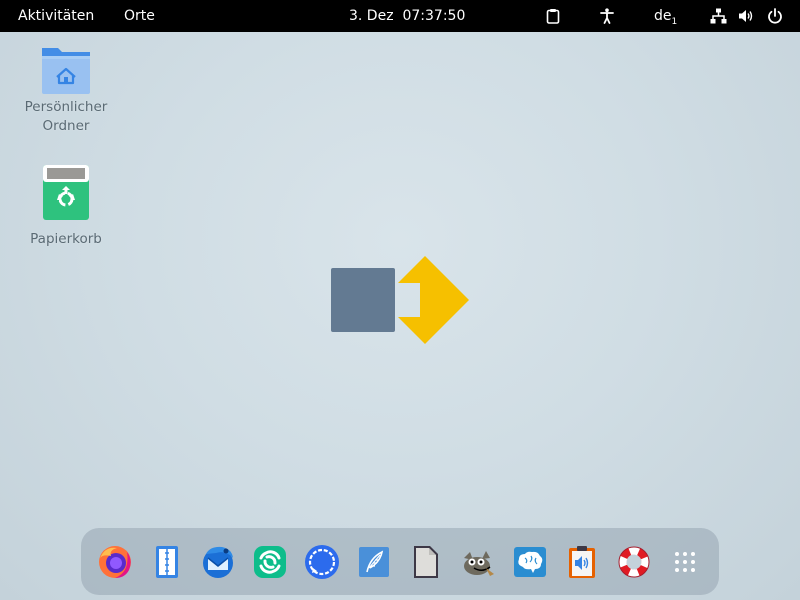 This screenshot has width=800, height=600. I want to click on audio-clipboard-icon, so click(582, 562).